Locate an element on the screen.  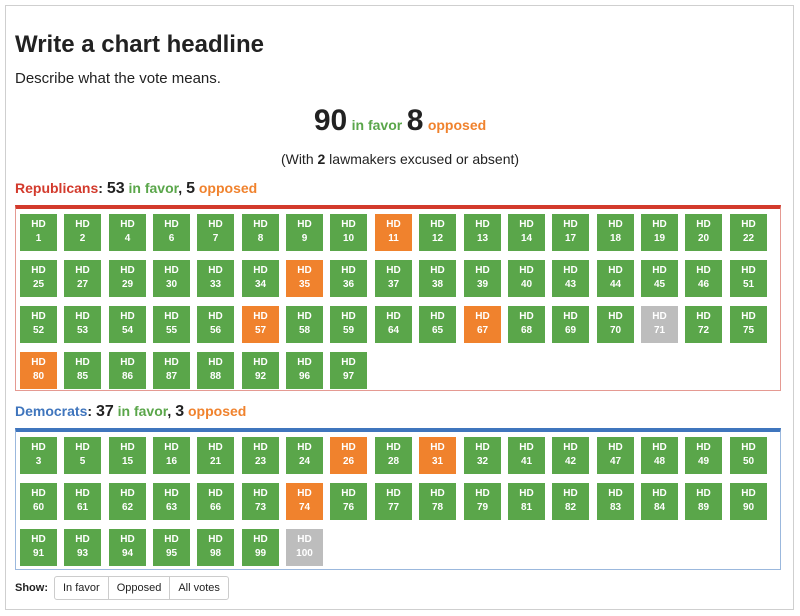
absent-note: (With 2 lawmakers excused or absent) is located at coordinates (400, 159).